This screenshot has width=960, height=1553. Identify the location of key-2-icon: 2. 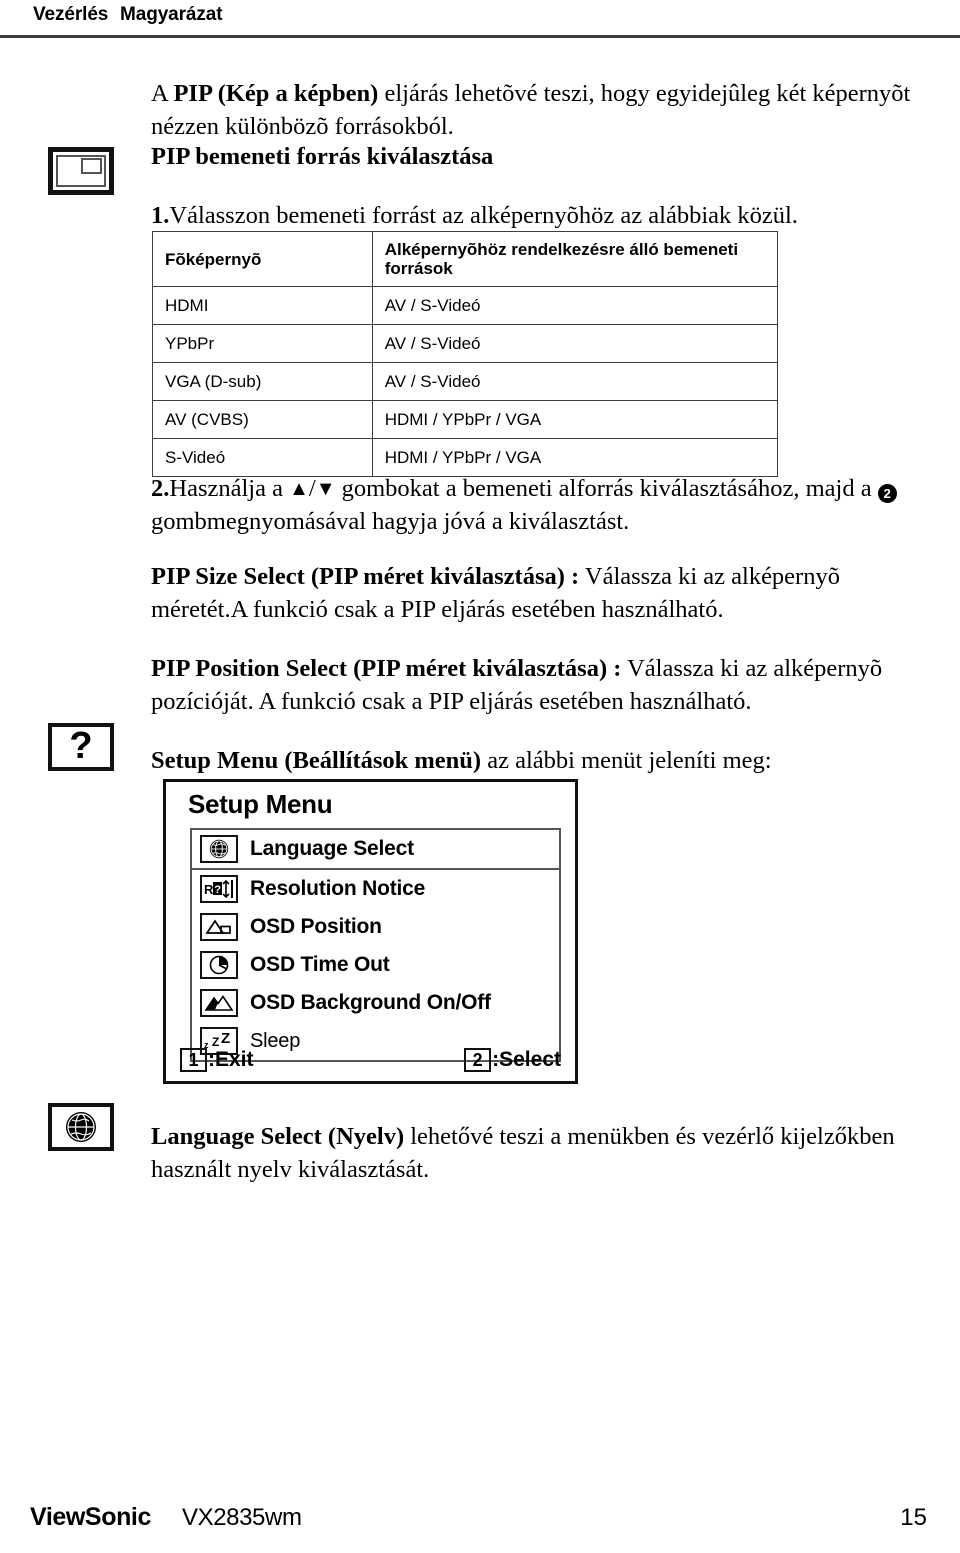
(478, 1060).